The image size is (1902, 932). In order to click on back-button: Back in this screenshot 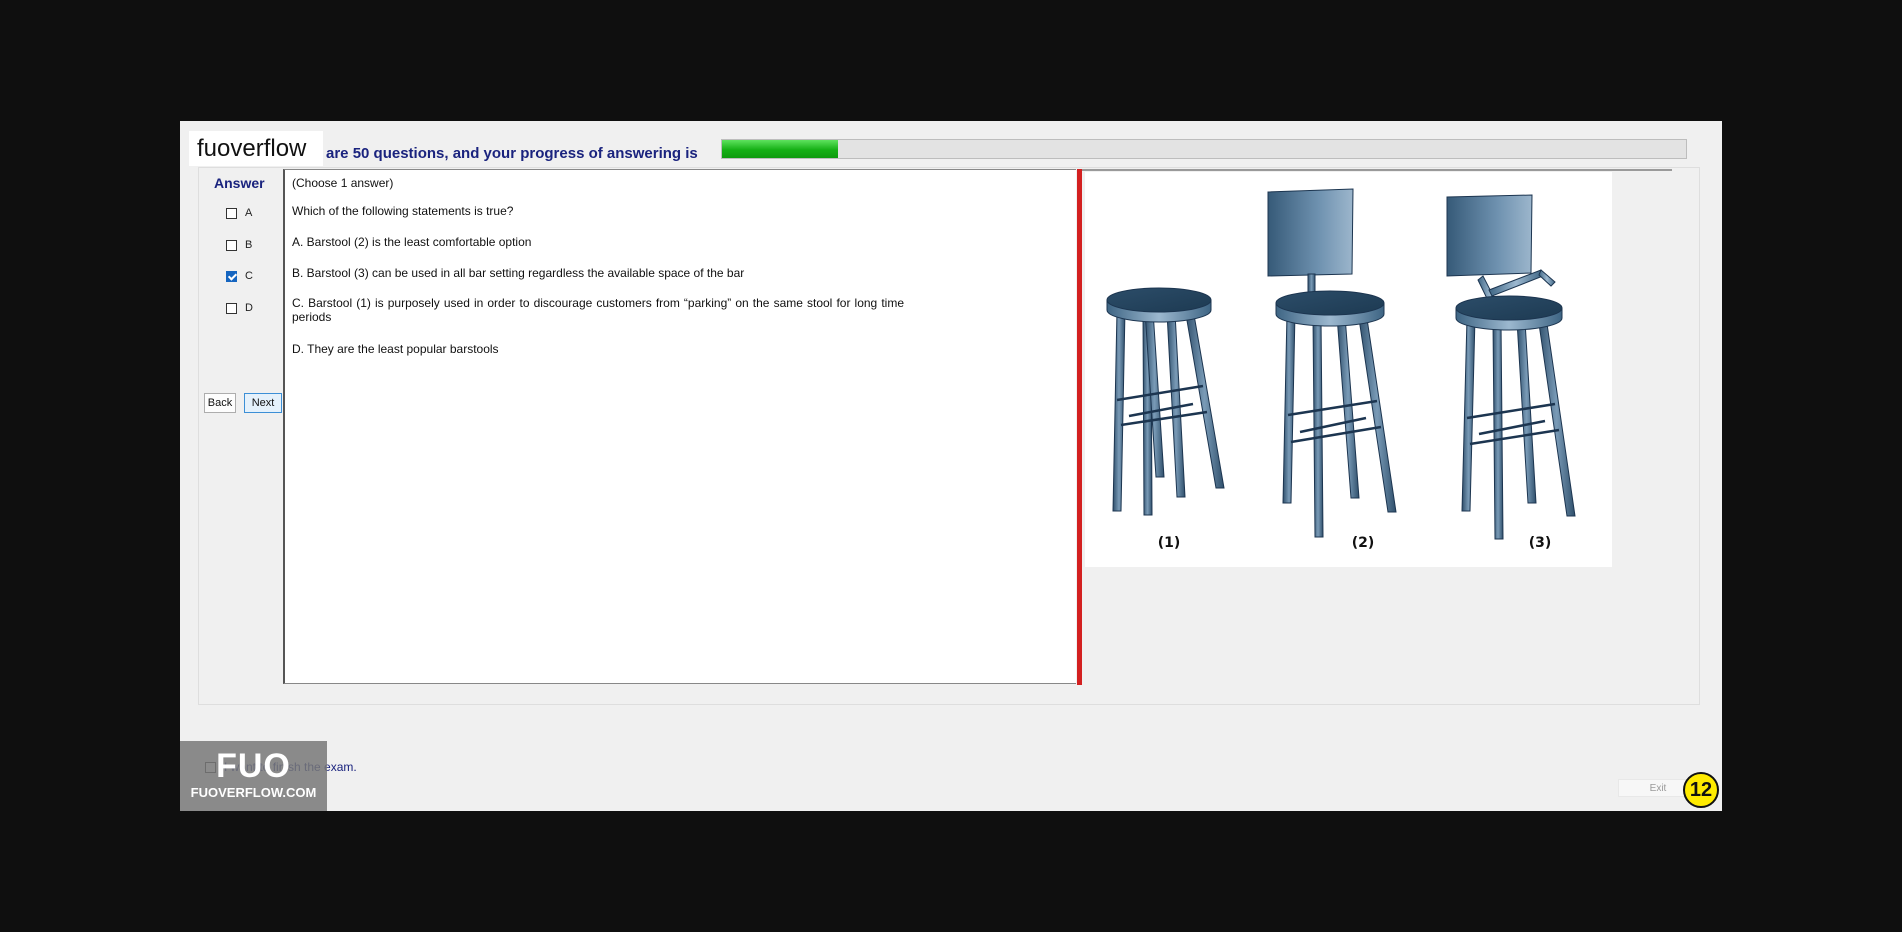, I will do `click(220, 403)`.